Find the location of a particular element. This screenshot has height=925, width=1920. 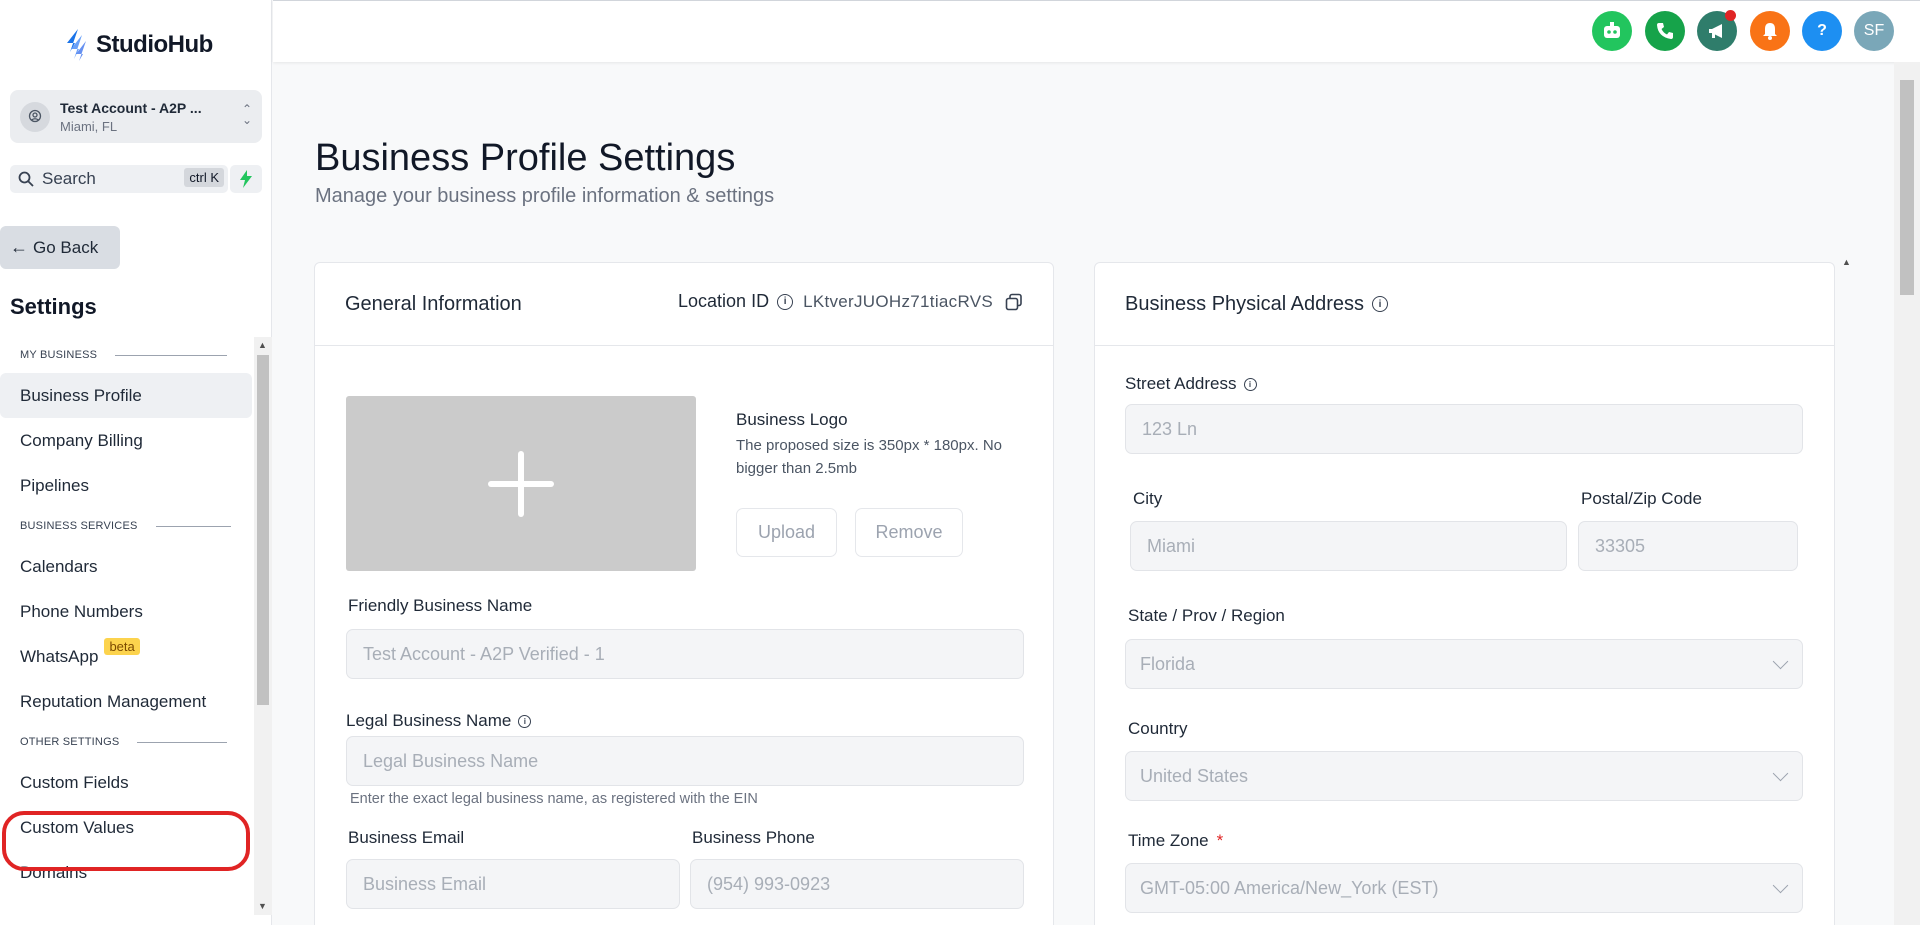

phone-button is located at coordinates (1665, 31).